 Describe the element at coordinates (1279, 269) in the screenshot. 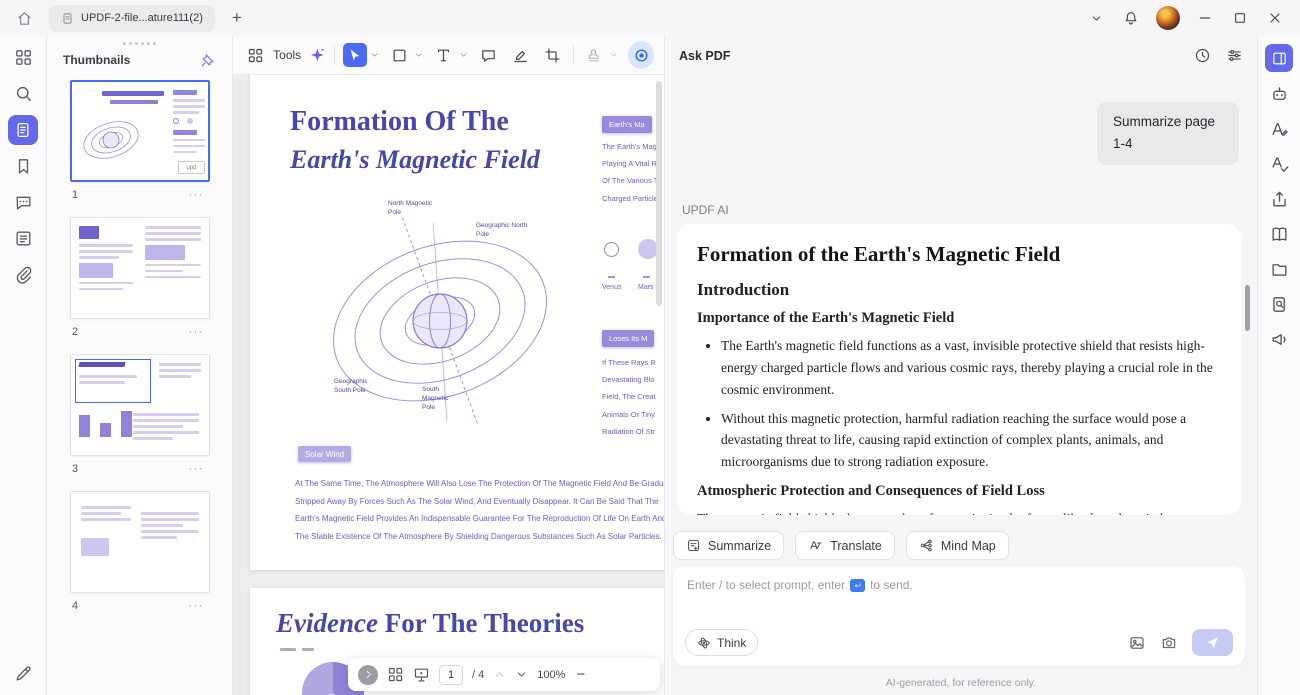

I see `folder-icon` at that location.